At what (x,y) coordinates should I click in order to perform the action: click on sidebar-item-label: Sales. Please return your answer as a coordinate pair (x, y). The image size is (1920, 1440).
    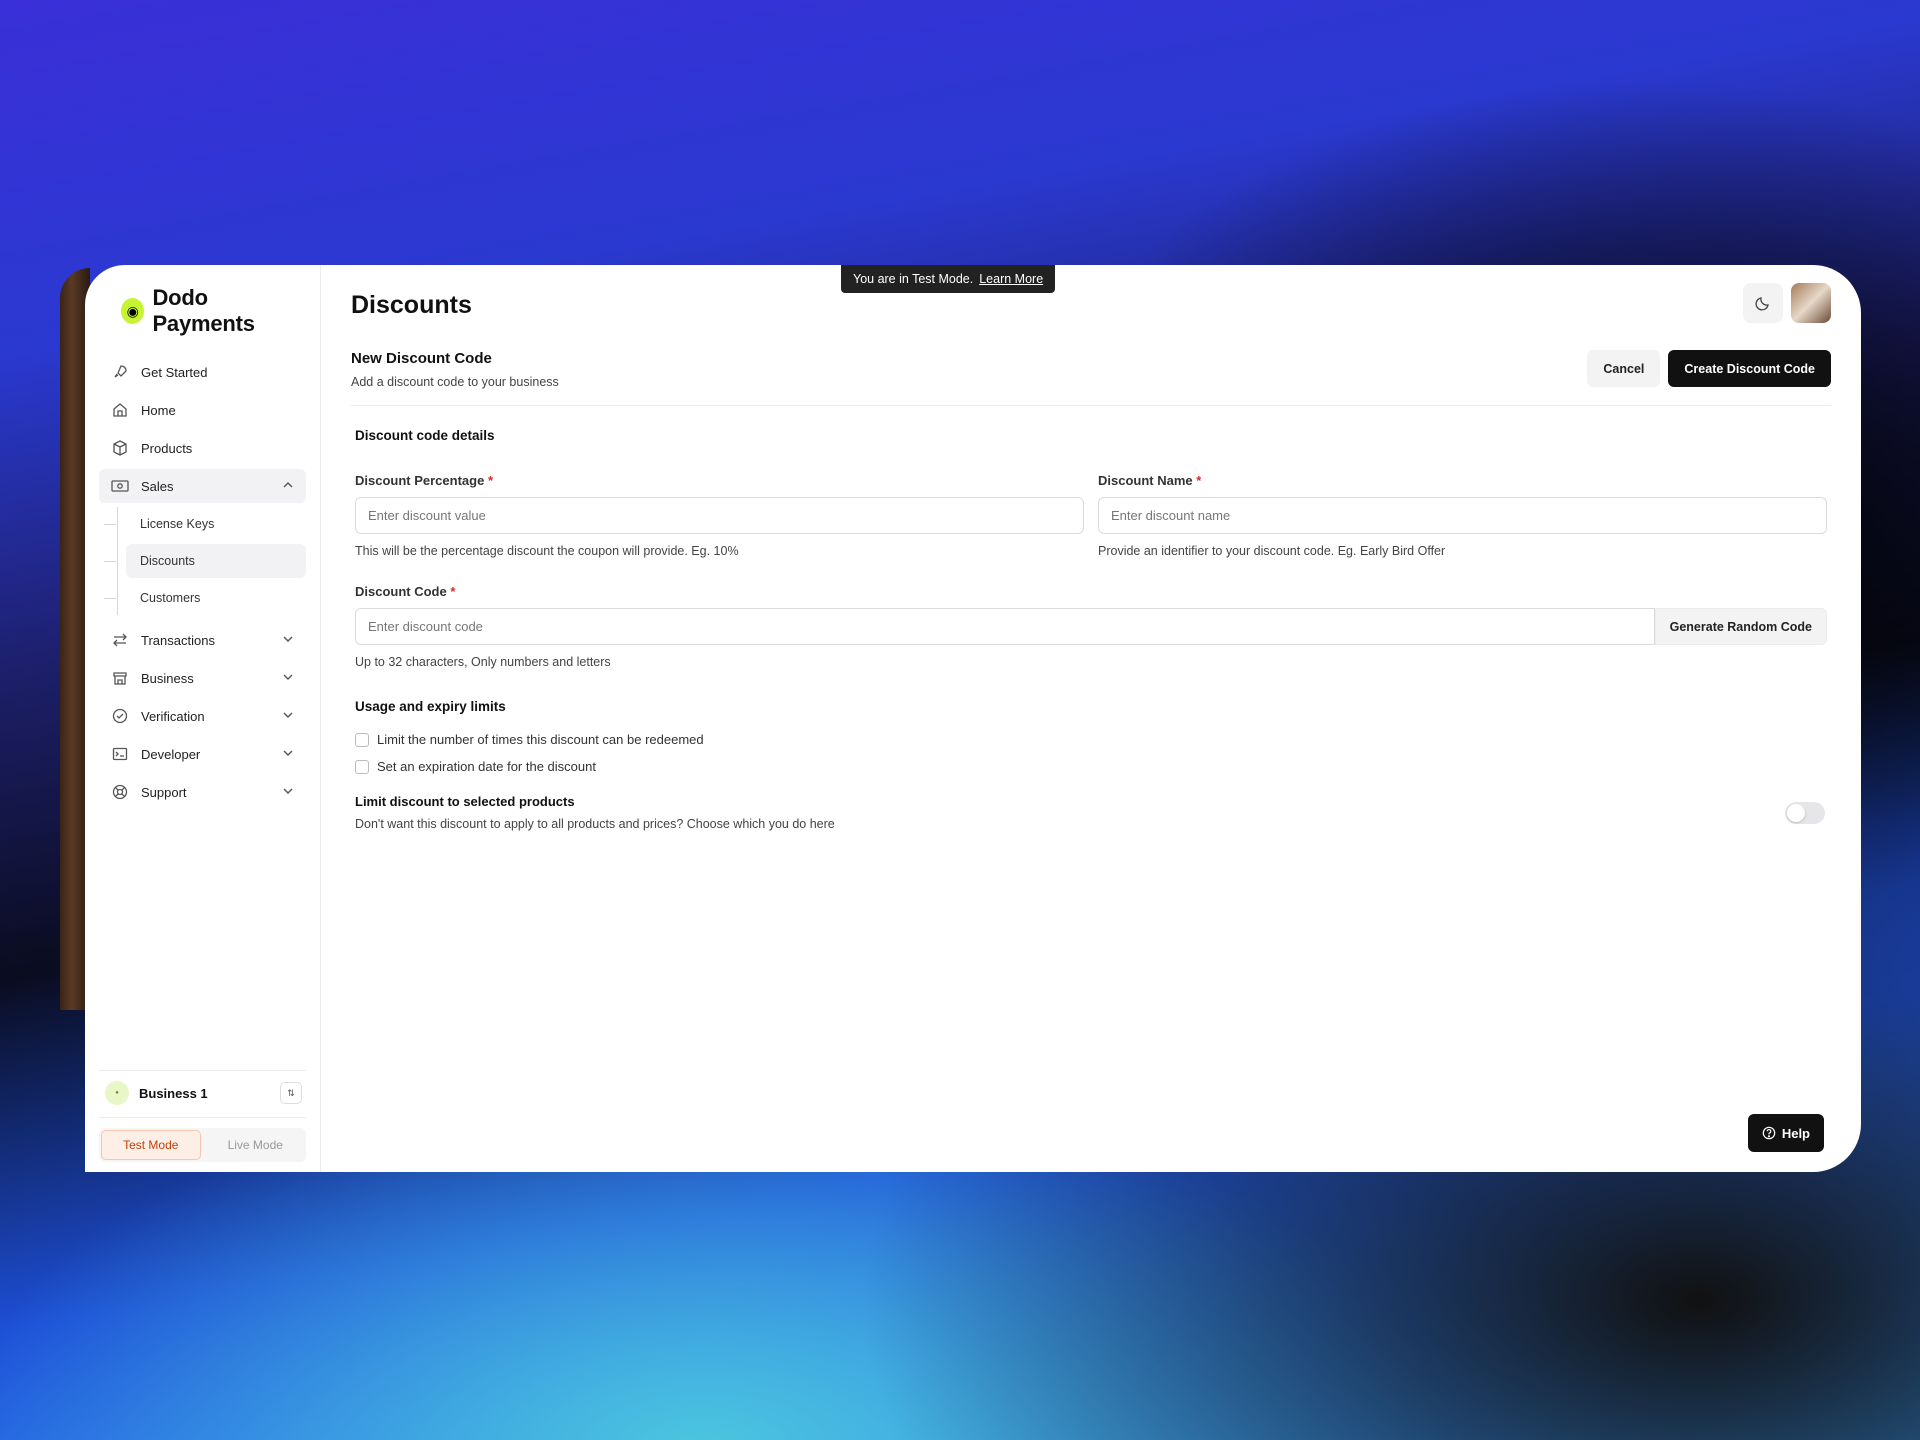
    Looking at the image, I should click on (157, 486).